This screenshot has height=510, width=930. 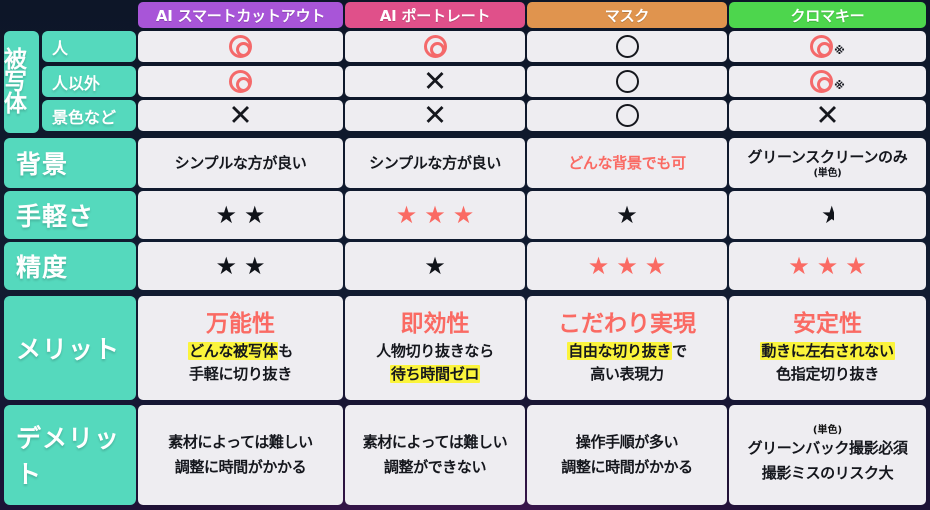 What do you see at coordinates (627, 442) in the screenshot?
I see `demerit-line1-2: 操作手順が多い` at bounding box center [627, 442].